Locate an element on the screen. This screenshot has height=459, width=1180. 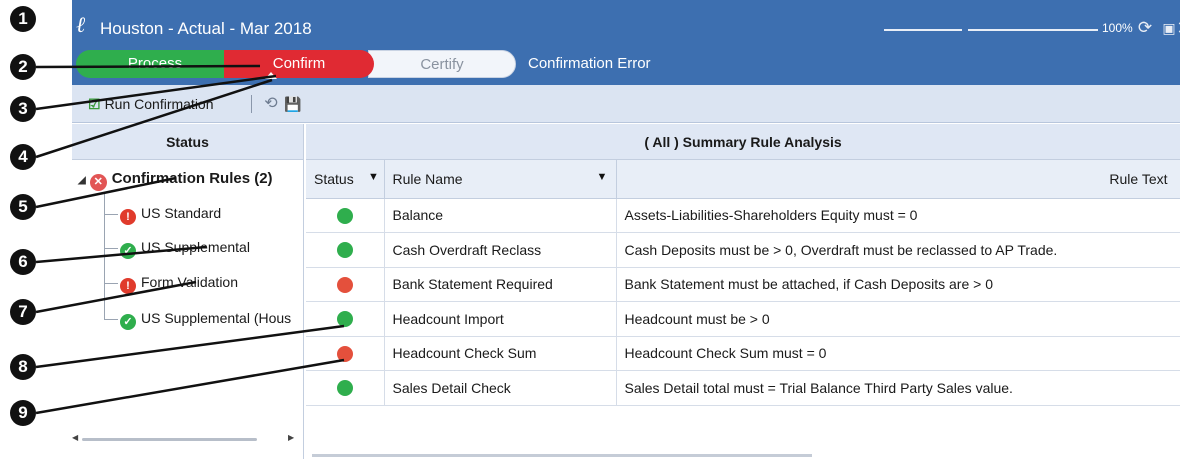
rule-name-cell: Headcount Import is located at coordinates (500, 319).